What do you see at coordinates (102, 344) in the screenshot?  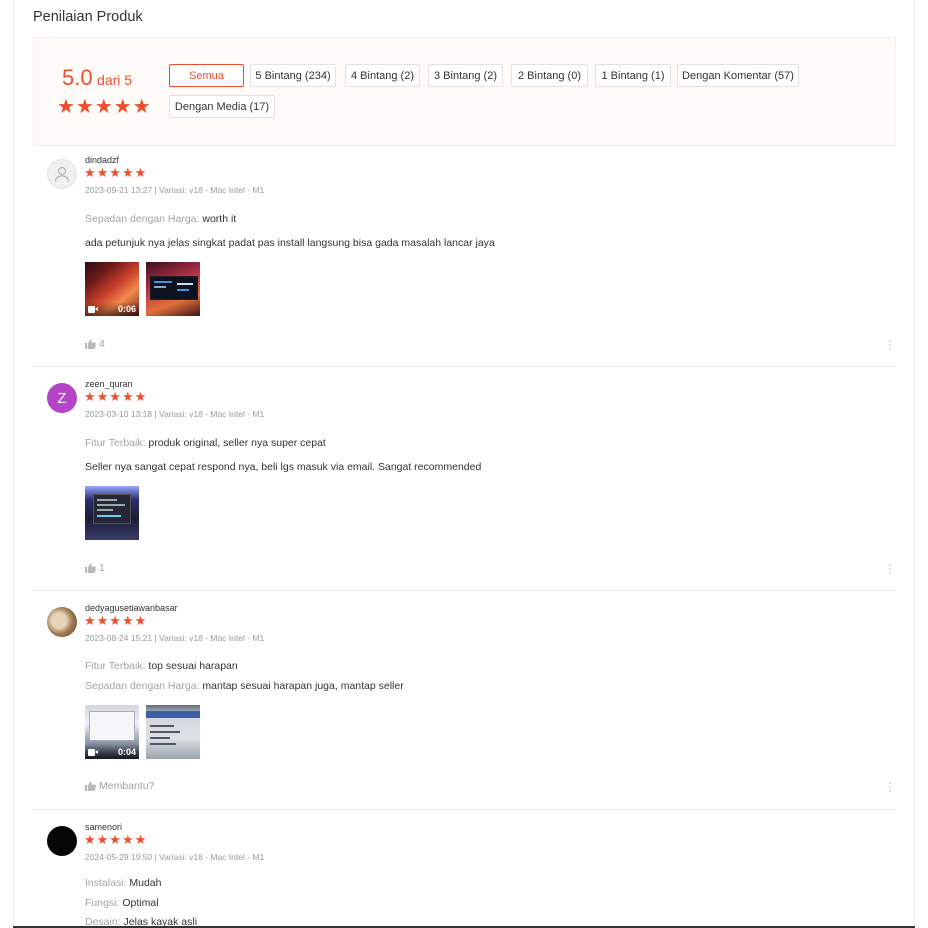 I see `like-count: 4` at bounding box center [102, 344].